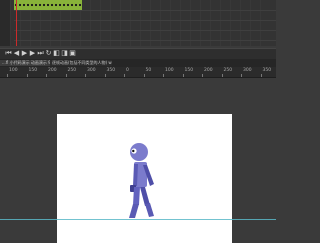 The image size is (320, 243). I want to click on character-front-leg, so click(136, 196).